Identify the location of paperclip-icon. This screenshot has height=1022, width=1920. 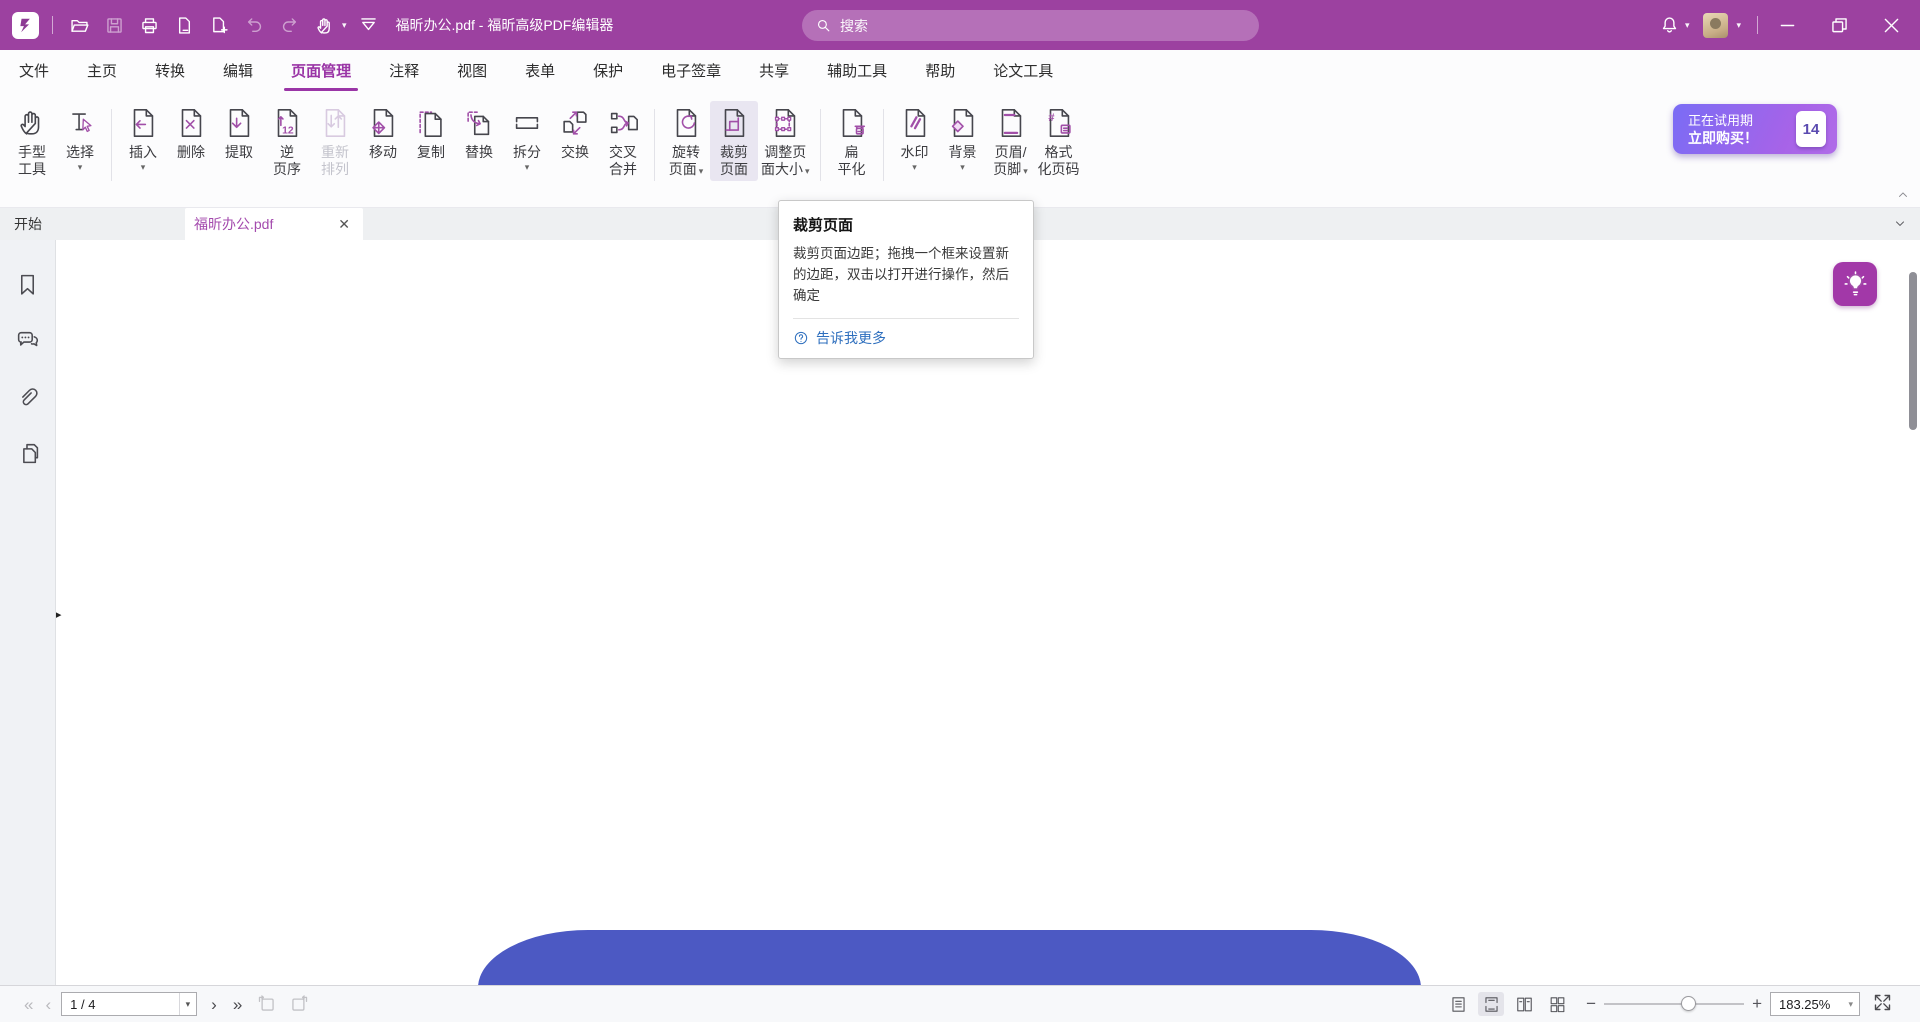
(27, 396).